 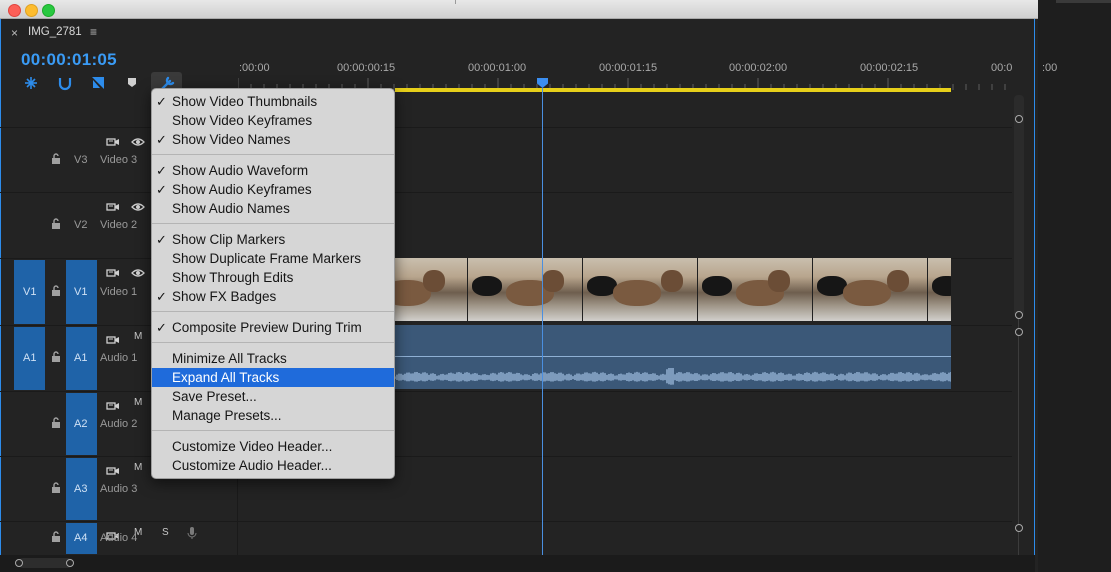 I want to click on menu-item-show-audio-keyframes: ✓ Show Audio Keyframes, so click(x=273, y=189).